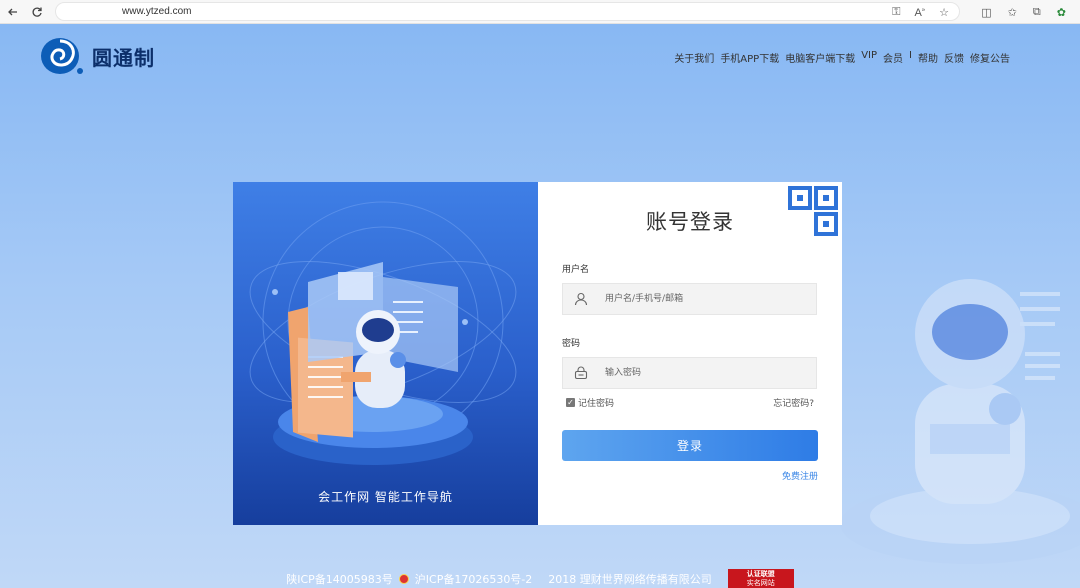 The image size is (1080, 588). I want to click on split-screen-icon: ◫, so click(986, 12).